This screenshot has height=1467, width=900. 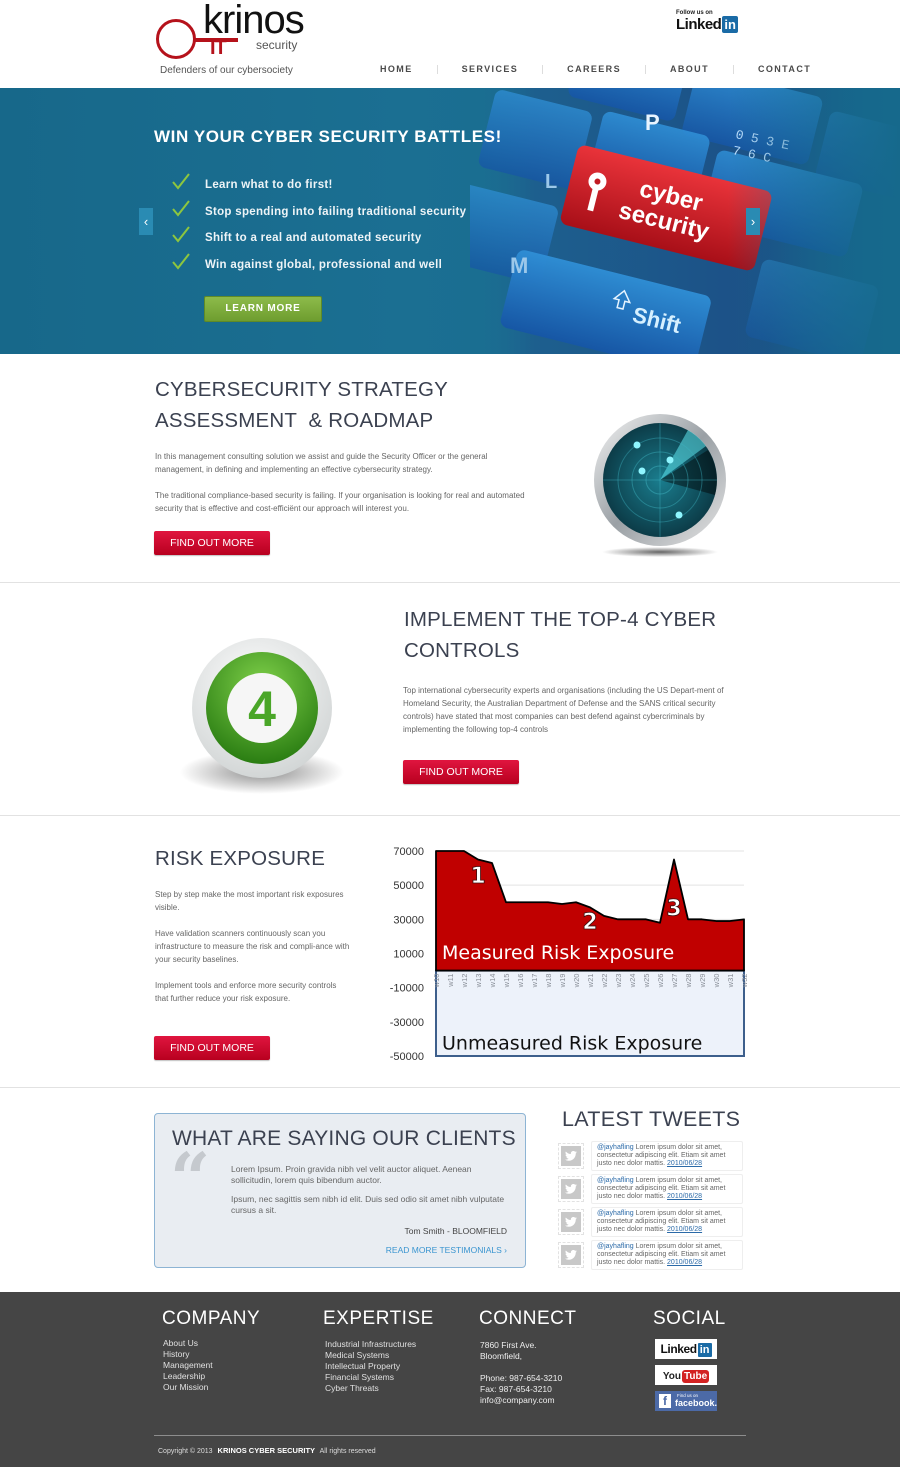 What do you see at coordinates (548, 981) in the screenshot?
I see `x-tick-label: w18` at bounding box center [548, 981].